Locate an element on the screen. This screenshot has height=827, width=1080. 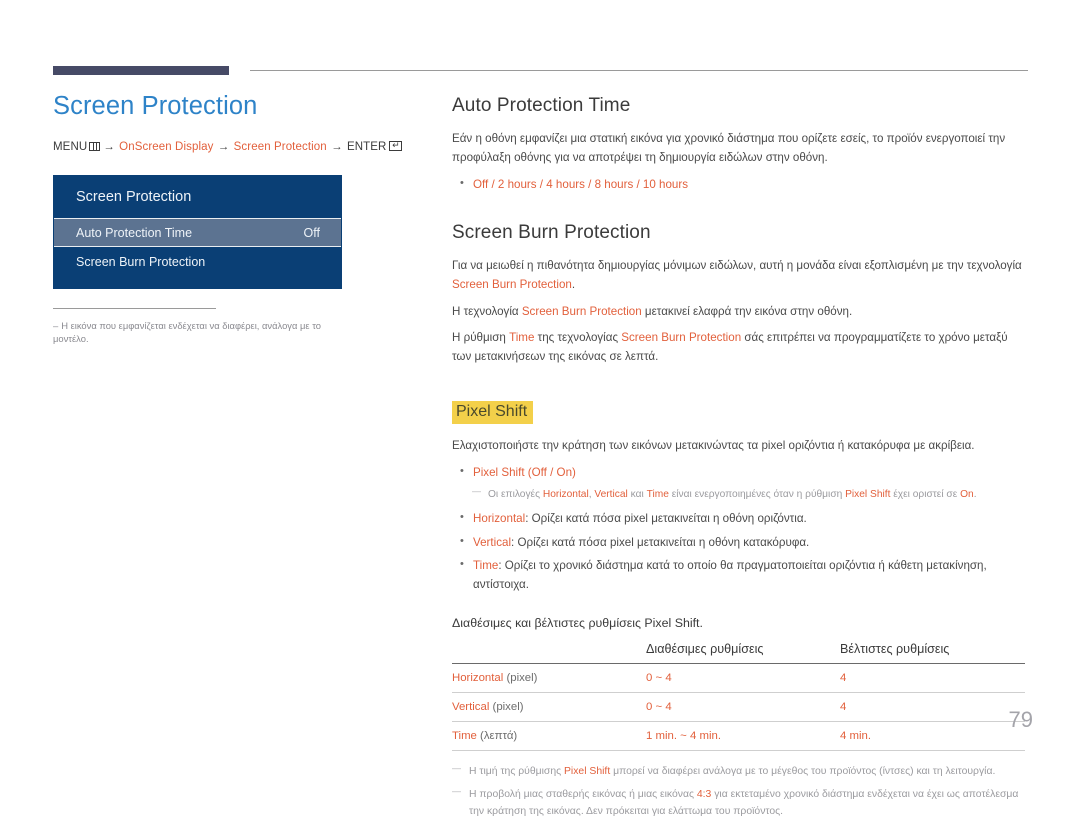
text-run: έχει οριστεί σε is located at coordinates (925, 495).